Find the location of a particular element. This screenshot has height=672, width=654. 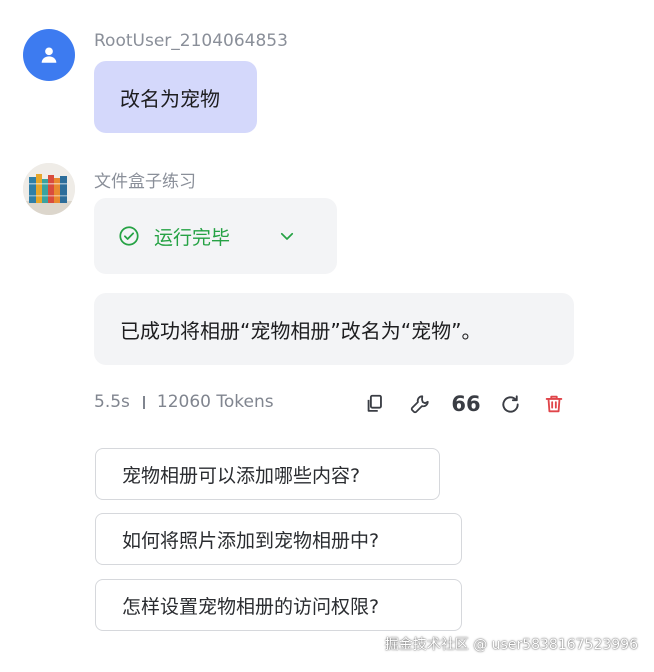

bot-avatar is located at coordinates (49, 189).